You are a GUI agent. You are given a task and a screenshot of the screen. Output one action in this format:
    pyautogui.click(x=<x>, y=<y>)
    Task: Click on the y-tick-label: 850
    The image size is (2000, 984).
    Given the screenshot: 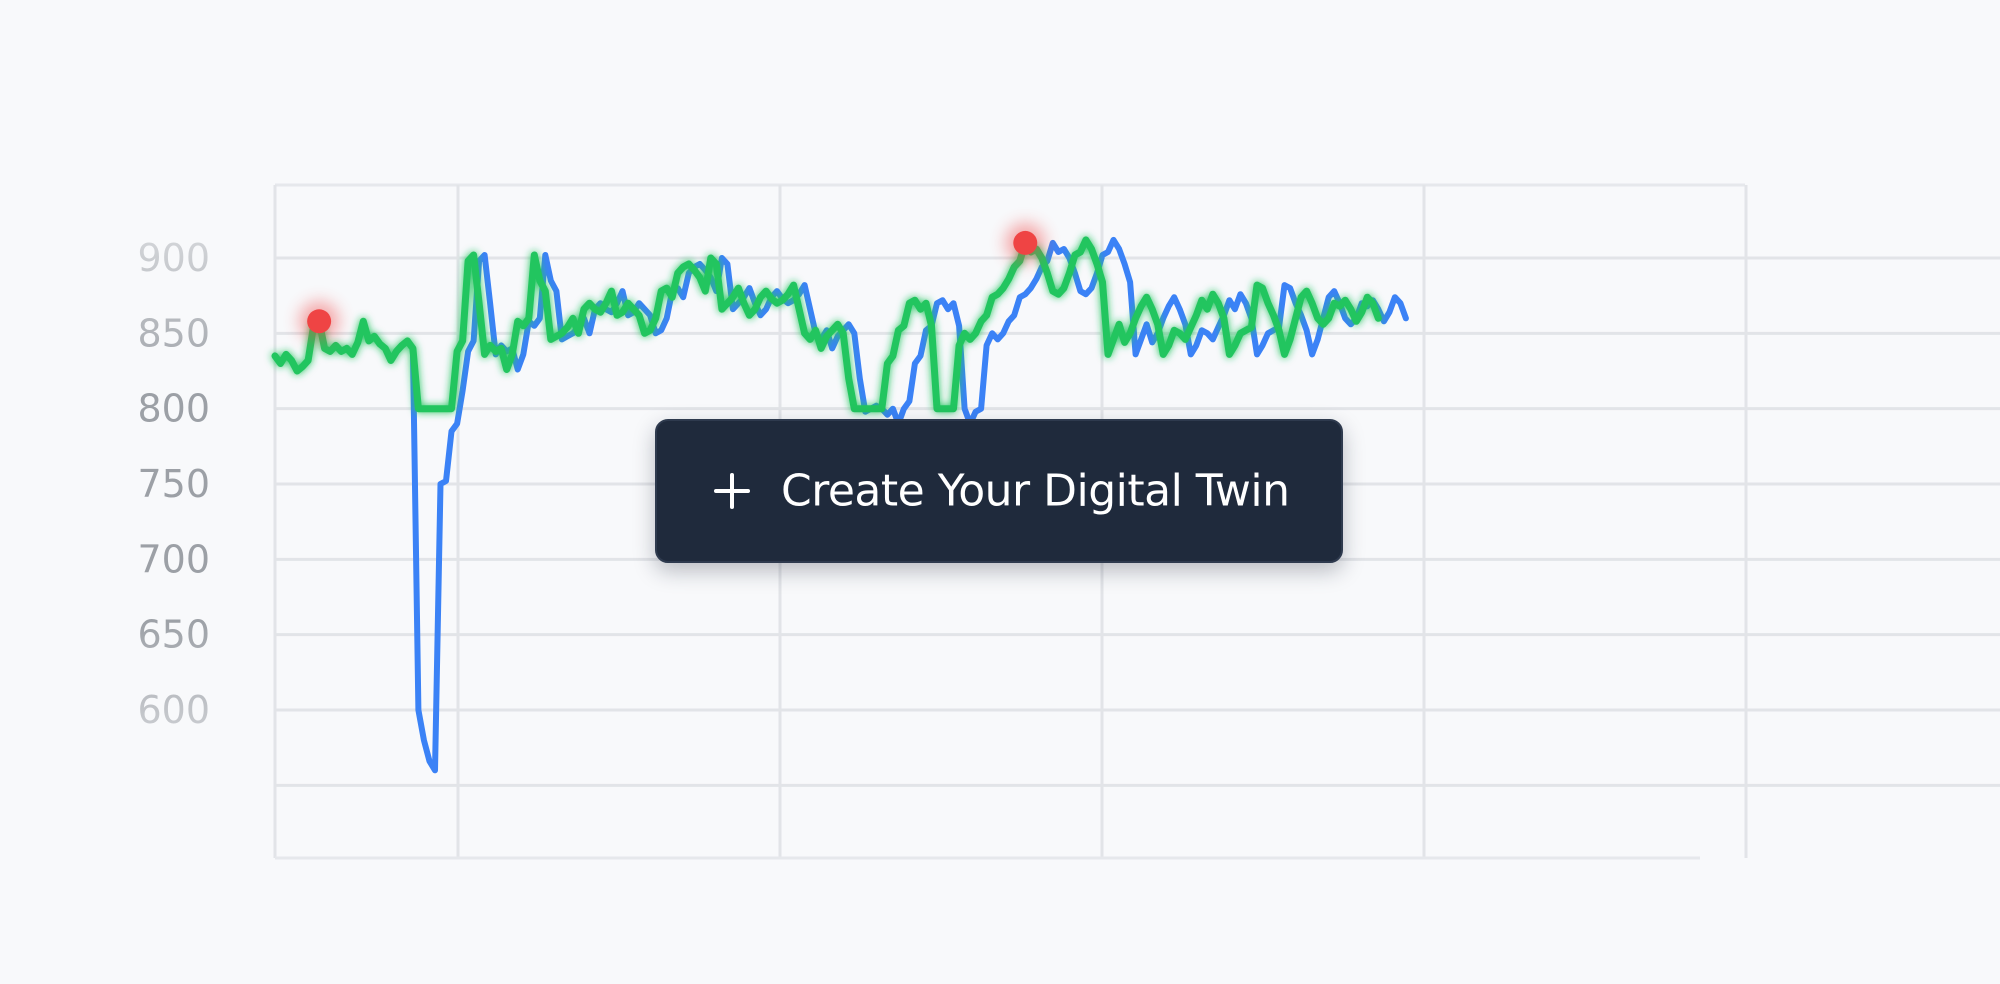 What is the action you would take?
    pyautogui.click(x=173, y=333)
    